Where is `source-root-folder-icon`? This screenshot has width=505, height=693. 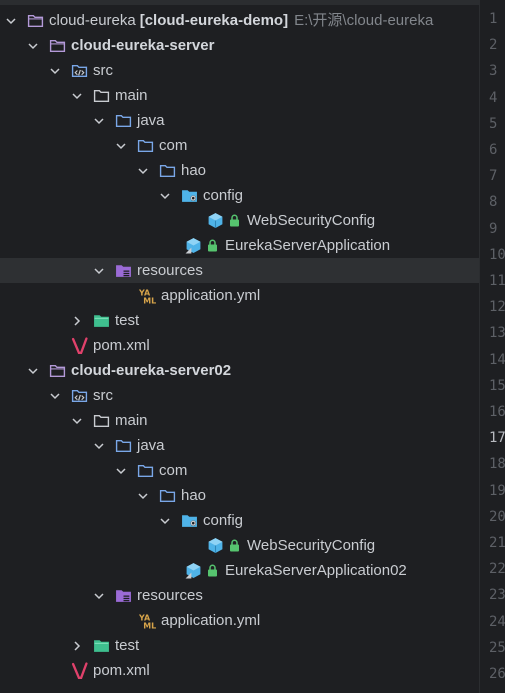 source-root-folder-icon is located at coordinates (123, 121).